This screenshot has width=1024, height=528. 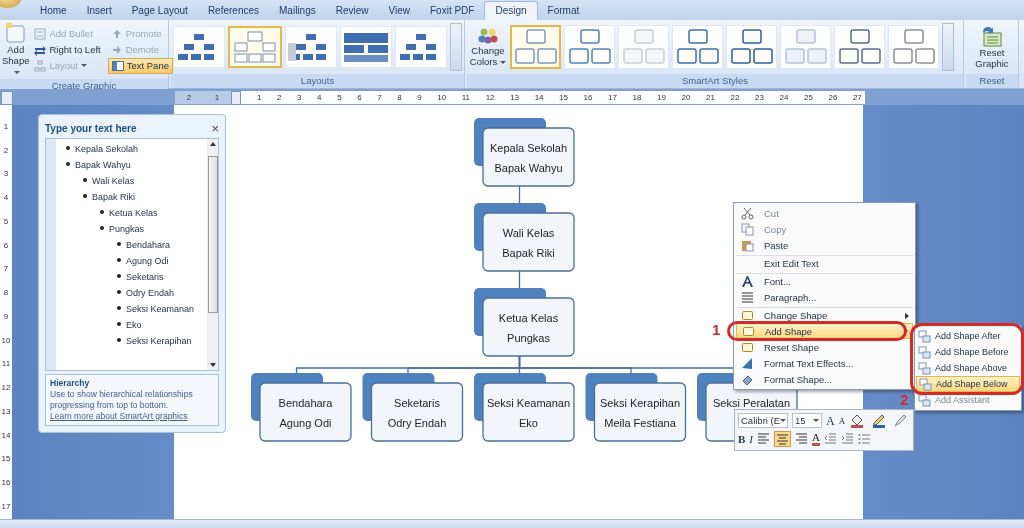 What do you see at coordinates (807, 420) in the screenshot?
I see `font-size-dropdown: 15` at bounding box center [807, 420].